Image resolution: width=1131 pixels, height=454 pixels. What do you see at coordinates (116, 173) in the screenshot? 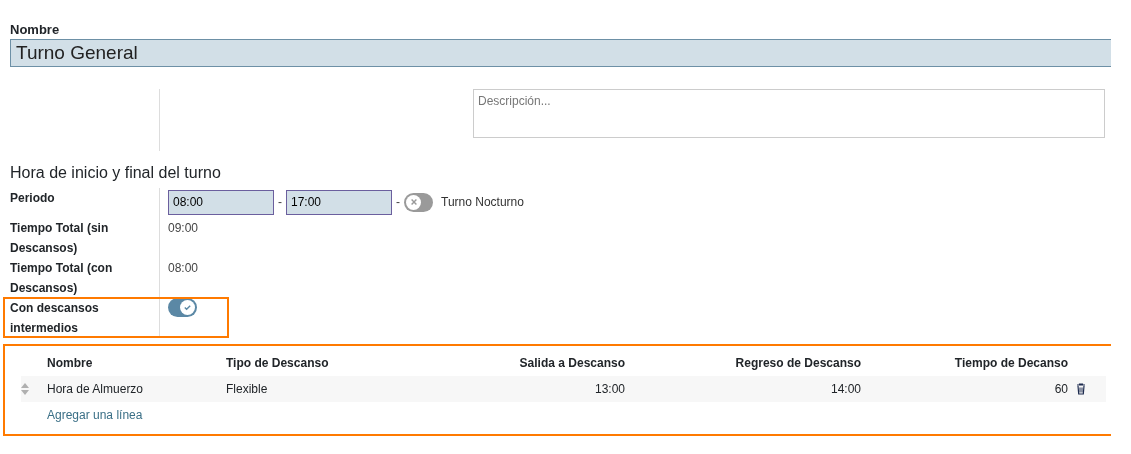
I see `section-title: Hora de inicio y final del turno` at bounding box center [116, 173].